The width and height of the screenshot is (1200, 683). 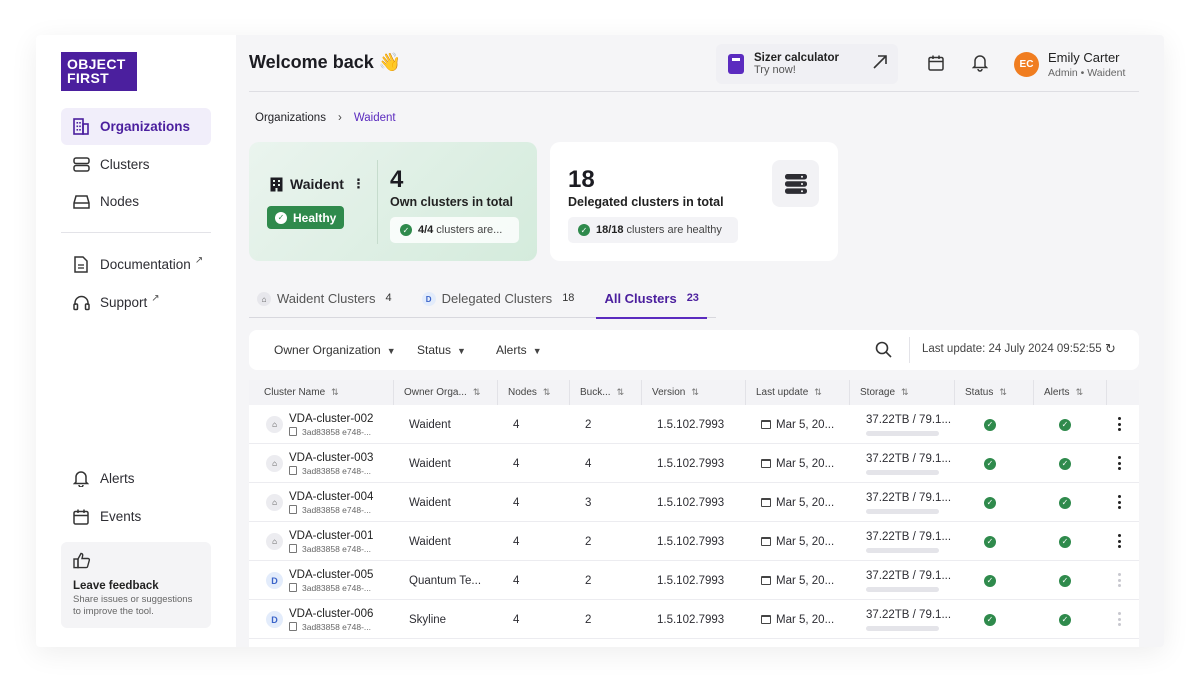 What do you see at coordinates (568, 298) in the screenshot?
I see `tab-count: 18` at bounding box center [568, 298].